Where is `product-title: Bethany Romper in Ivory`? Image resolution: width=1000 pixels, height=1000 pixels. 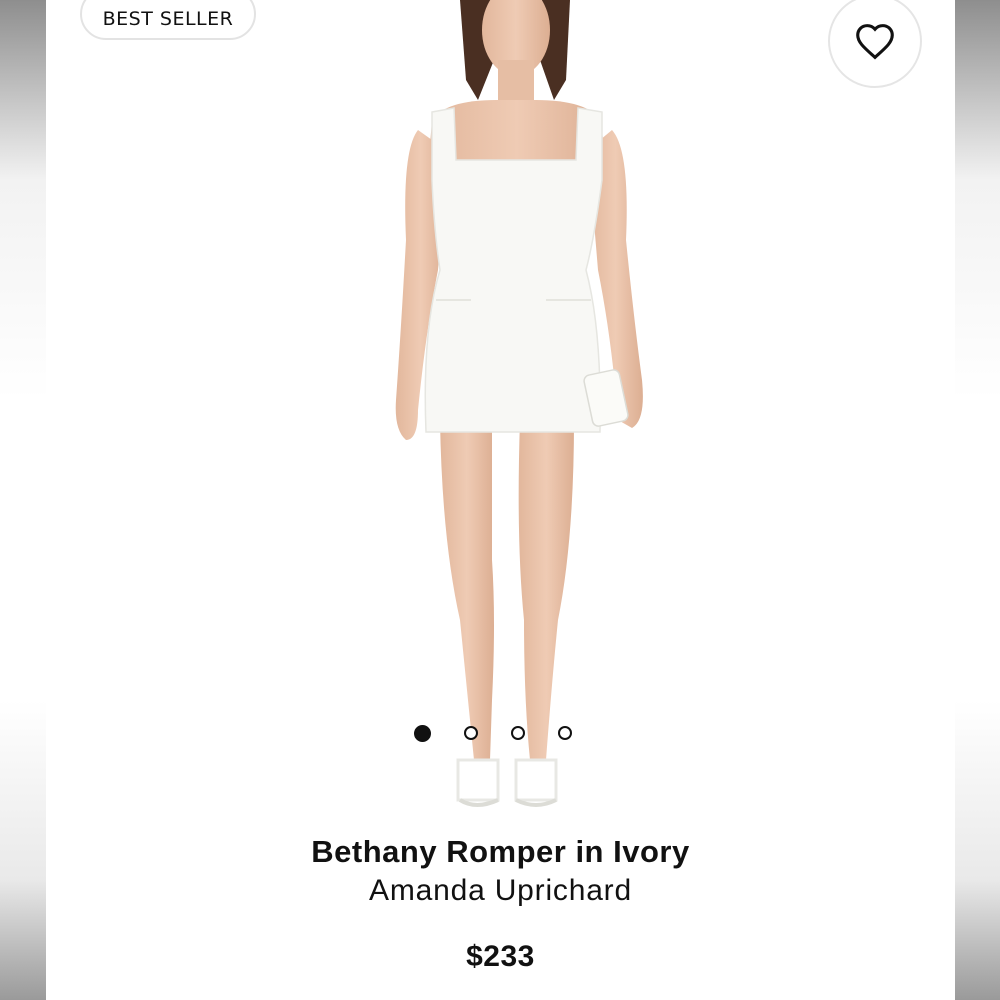 product-title: Bethany Romper in Ivory is located at coordinates (500, 852).